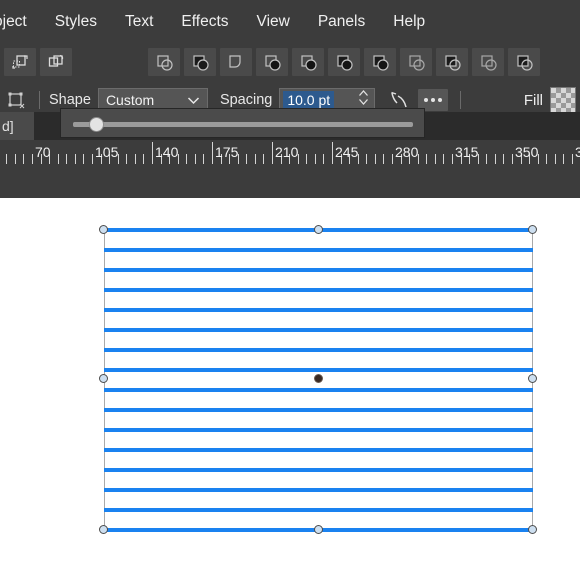  Describe the element at coordinates (409, 22) in the screenshot. I see `menu-help: Help` at that location.